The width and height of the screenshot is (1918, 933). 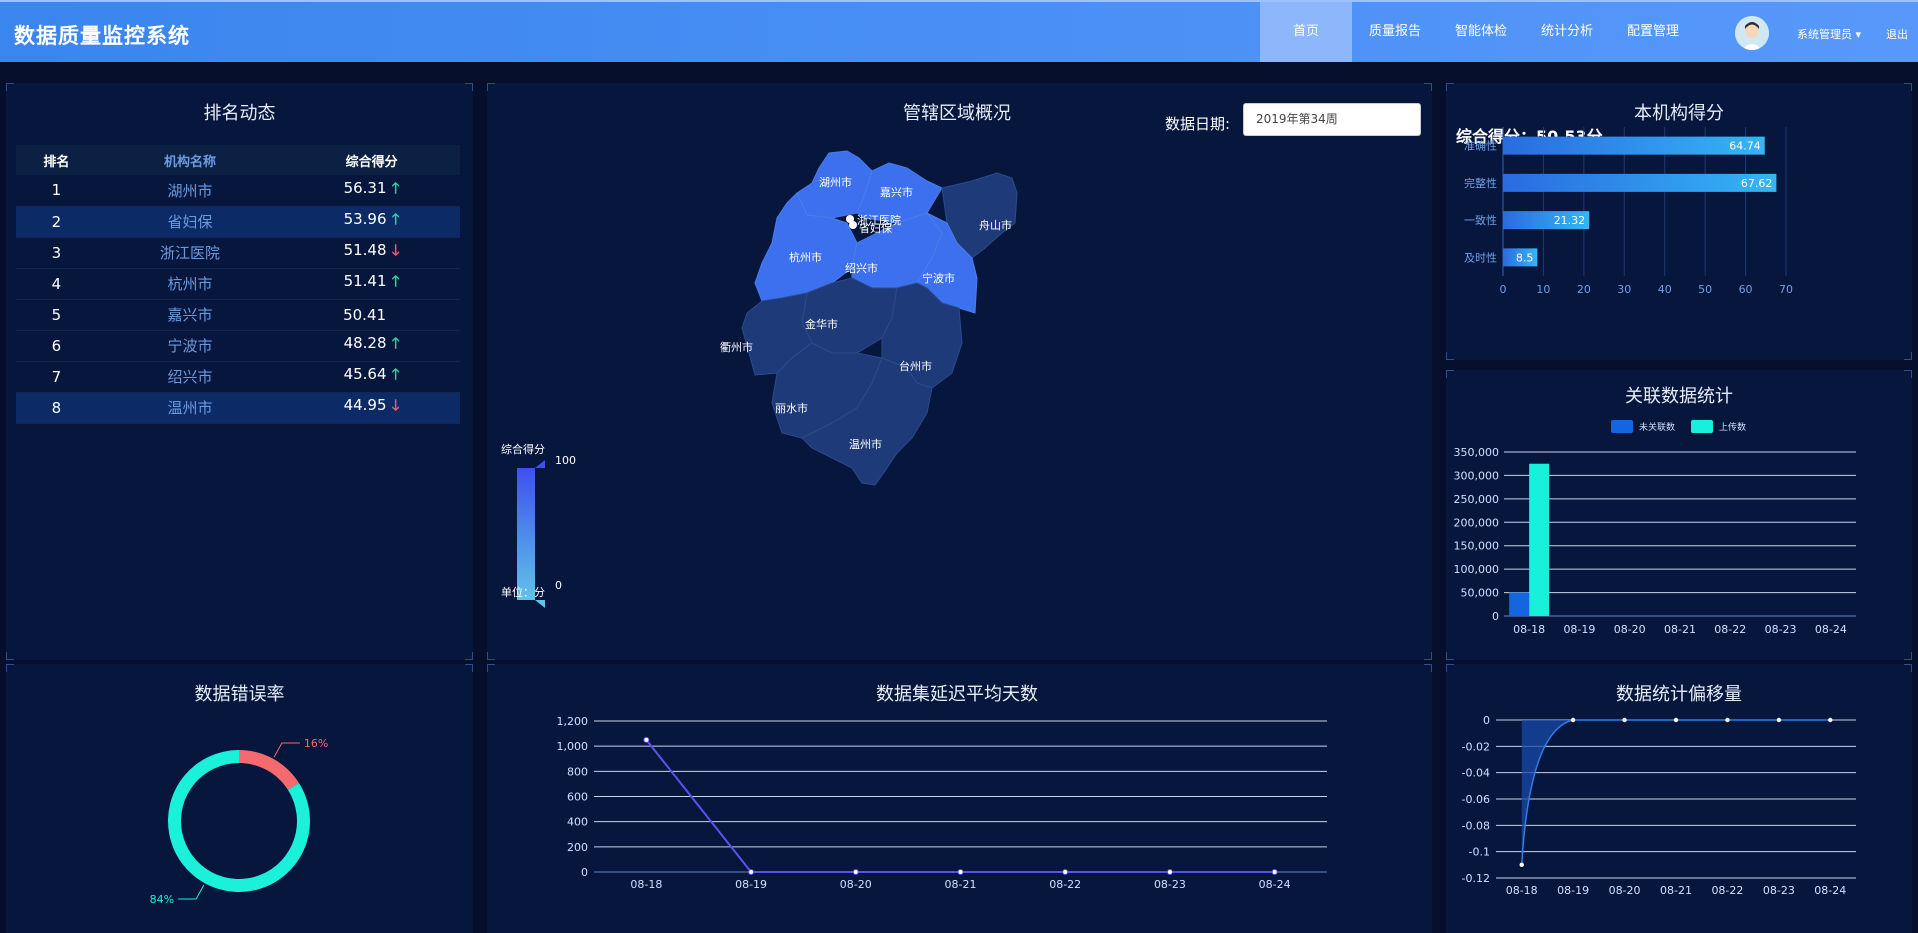 What do you see at coordinates (365, 314) in the screenshot?
I see `score-value: 50.41` at bounding box center [365, 314].